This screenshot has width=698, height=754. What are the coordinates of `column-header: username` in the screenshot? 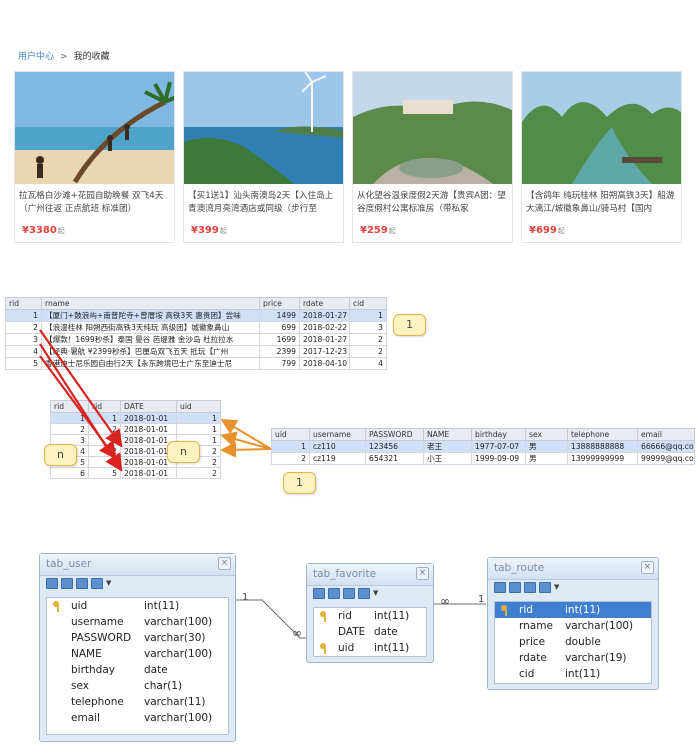 It's located at (337, 434).